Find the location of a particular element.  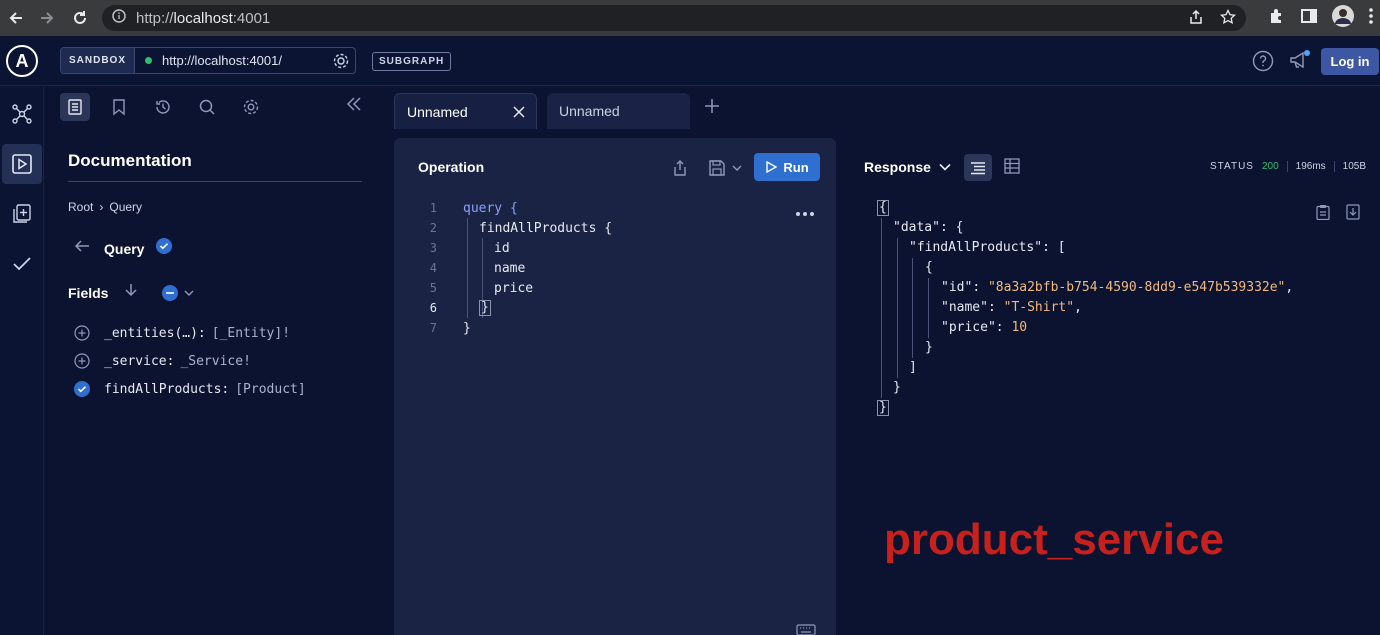

endpoint-input: http://localhost:4001/ is located at coordinates (245, 60).